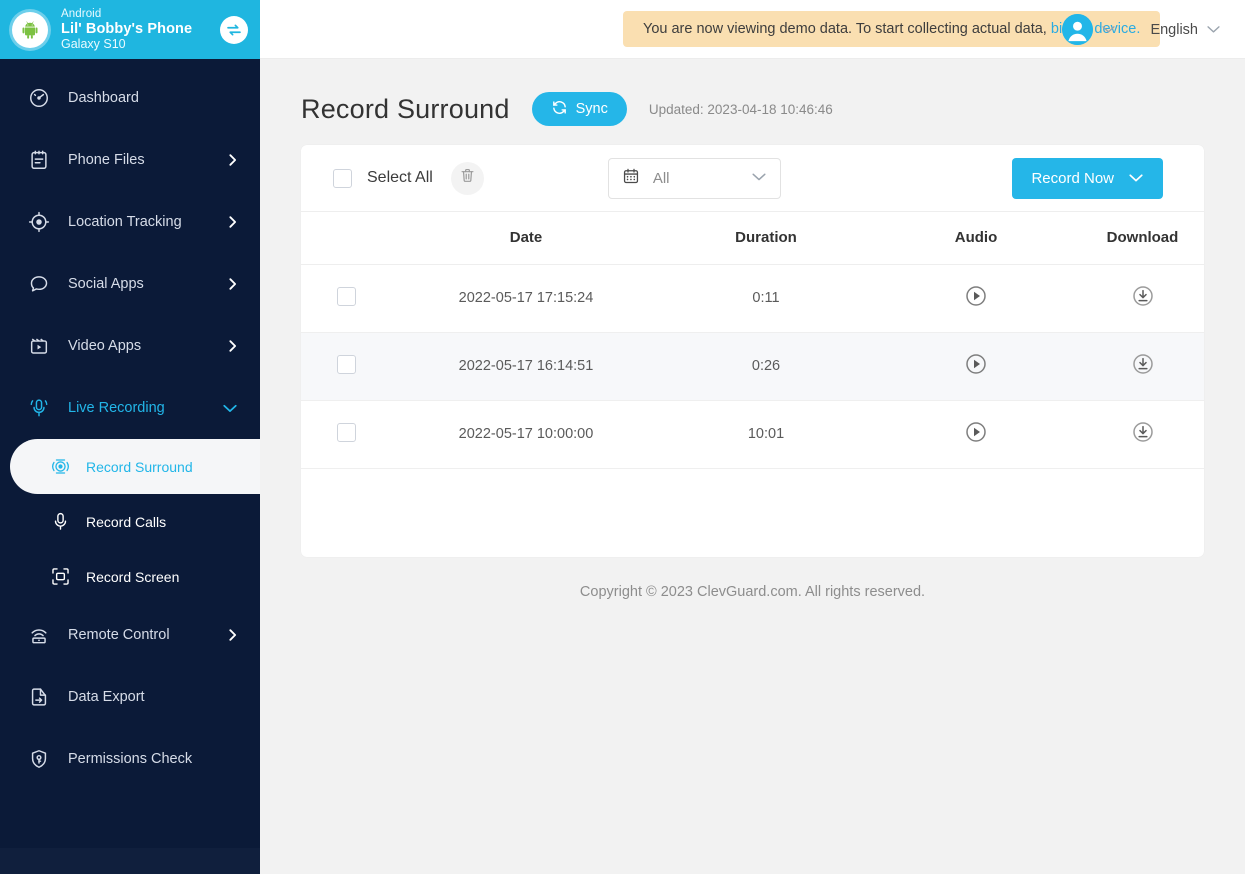 This screenshot has height=874, width=1245. I want to click on language-label: English, so click(1174, 29).